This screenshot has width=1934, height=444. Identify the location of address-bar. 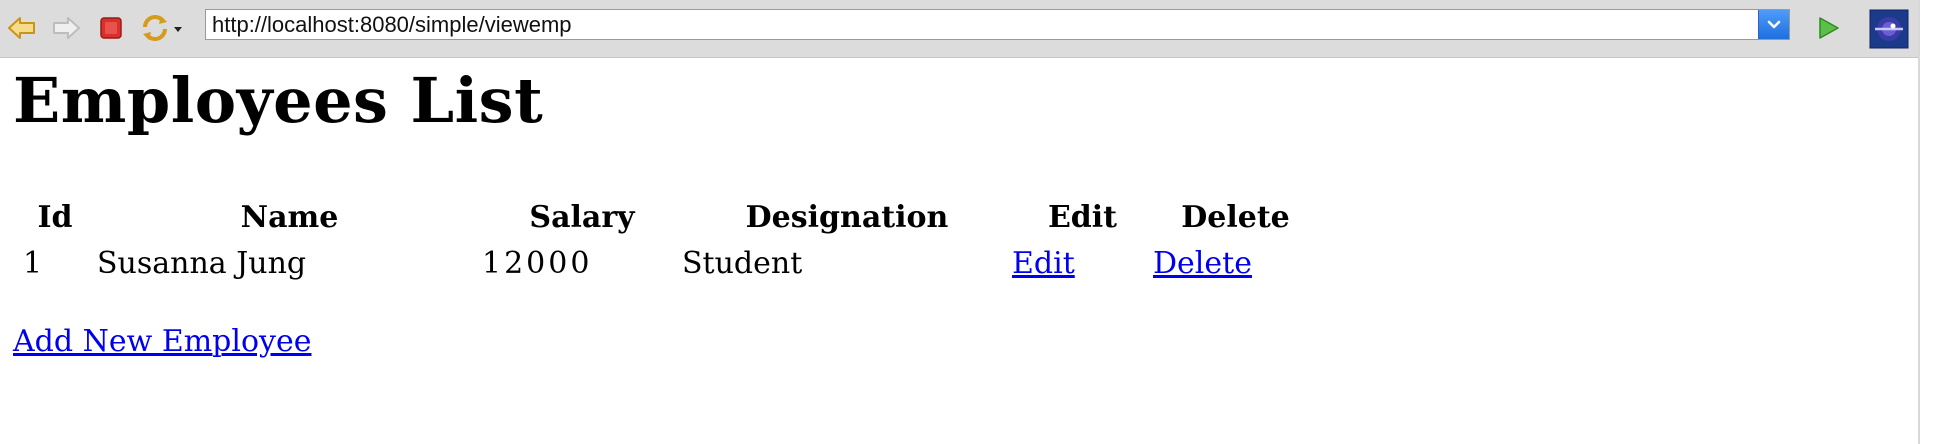
(997, 24).